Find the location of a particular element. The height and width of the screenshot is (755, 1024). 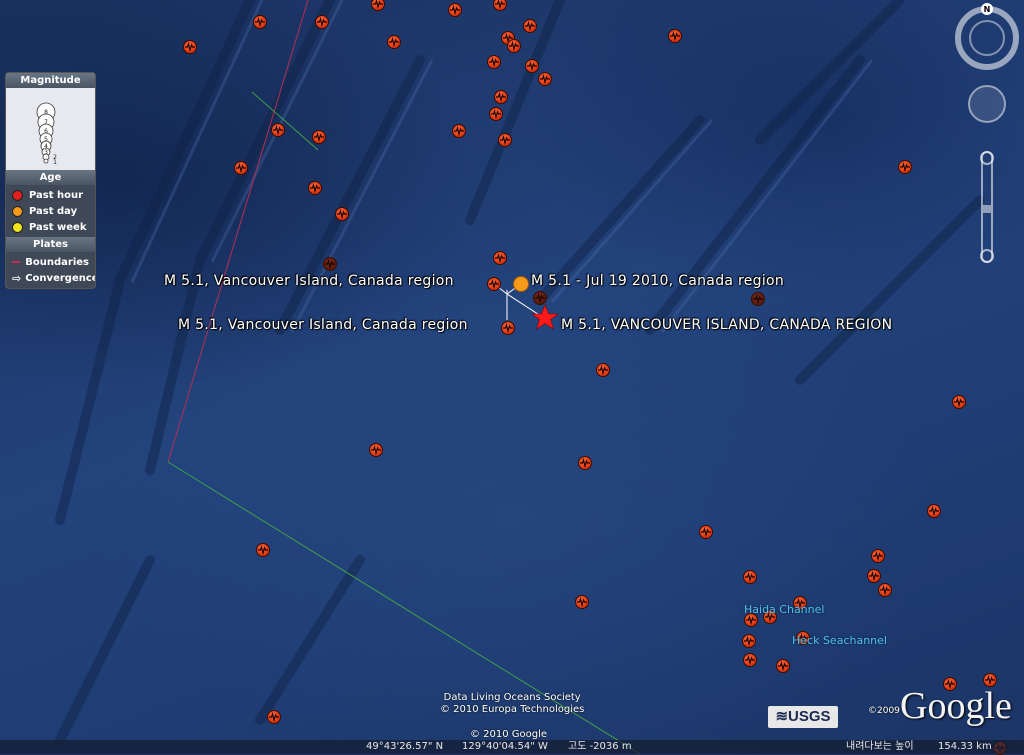

quake-label: M 5.1, VANCOUVER ISLAND, CANADA REGION is located at coordinates (726, 325).